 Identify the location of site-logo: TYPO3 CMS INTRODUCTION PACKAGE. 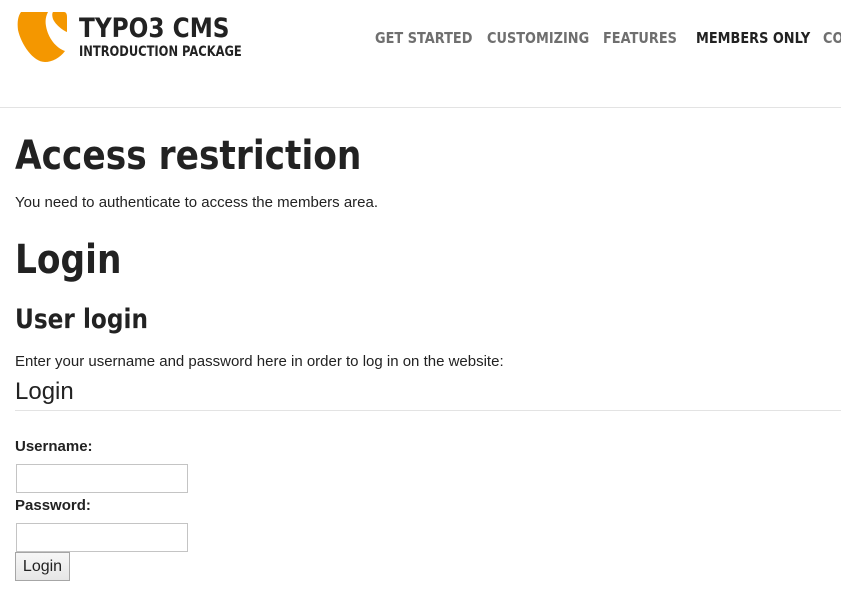
(146, 36).